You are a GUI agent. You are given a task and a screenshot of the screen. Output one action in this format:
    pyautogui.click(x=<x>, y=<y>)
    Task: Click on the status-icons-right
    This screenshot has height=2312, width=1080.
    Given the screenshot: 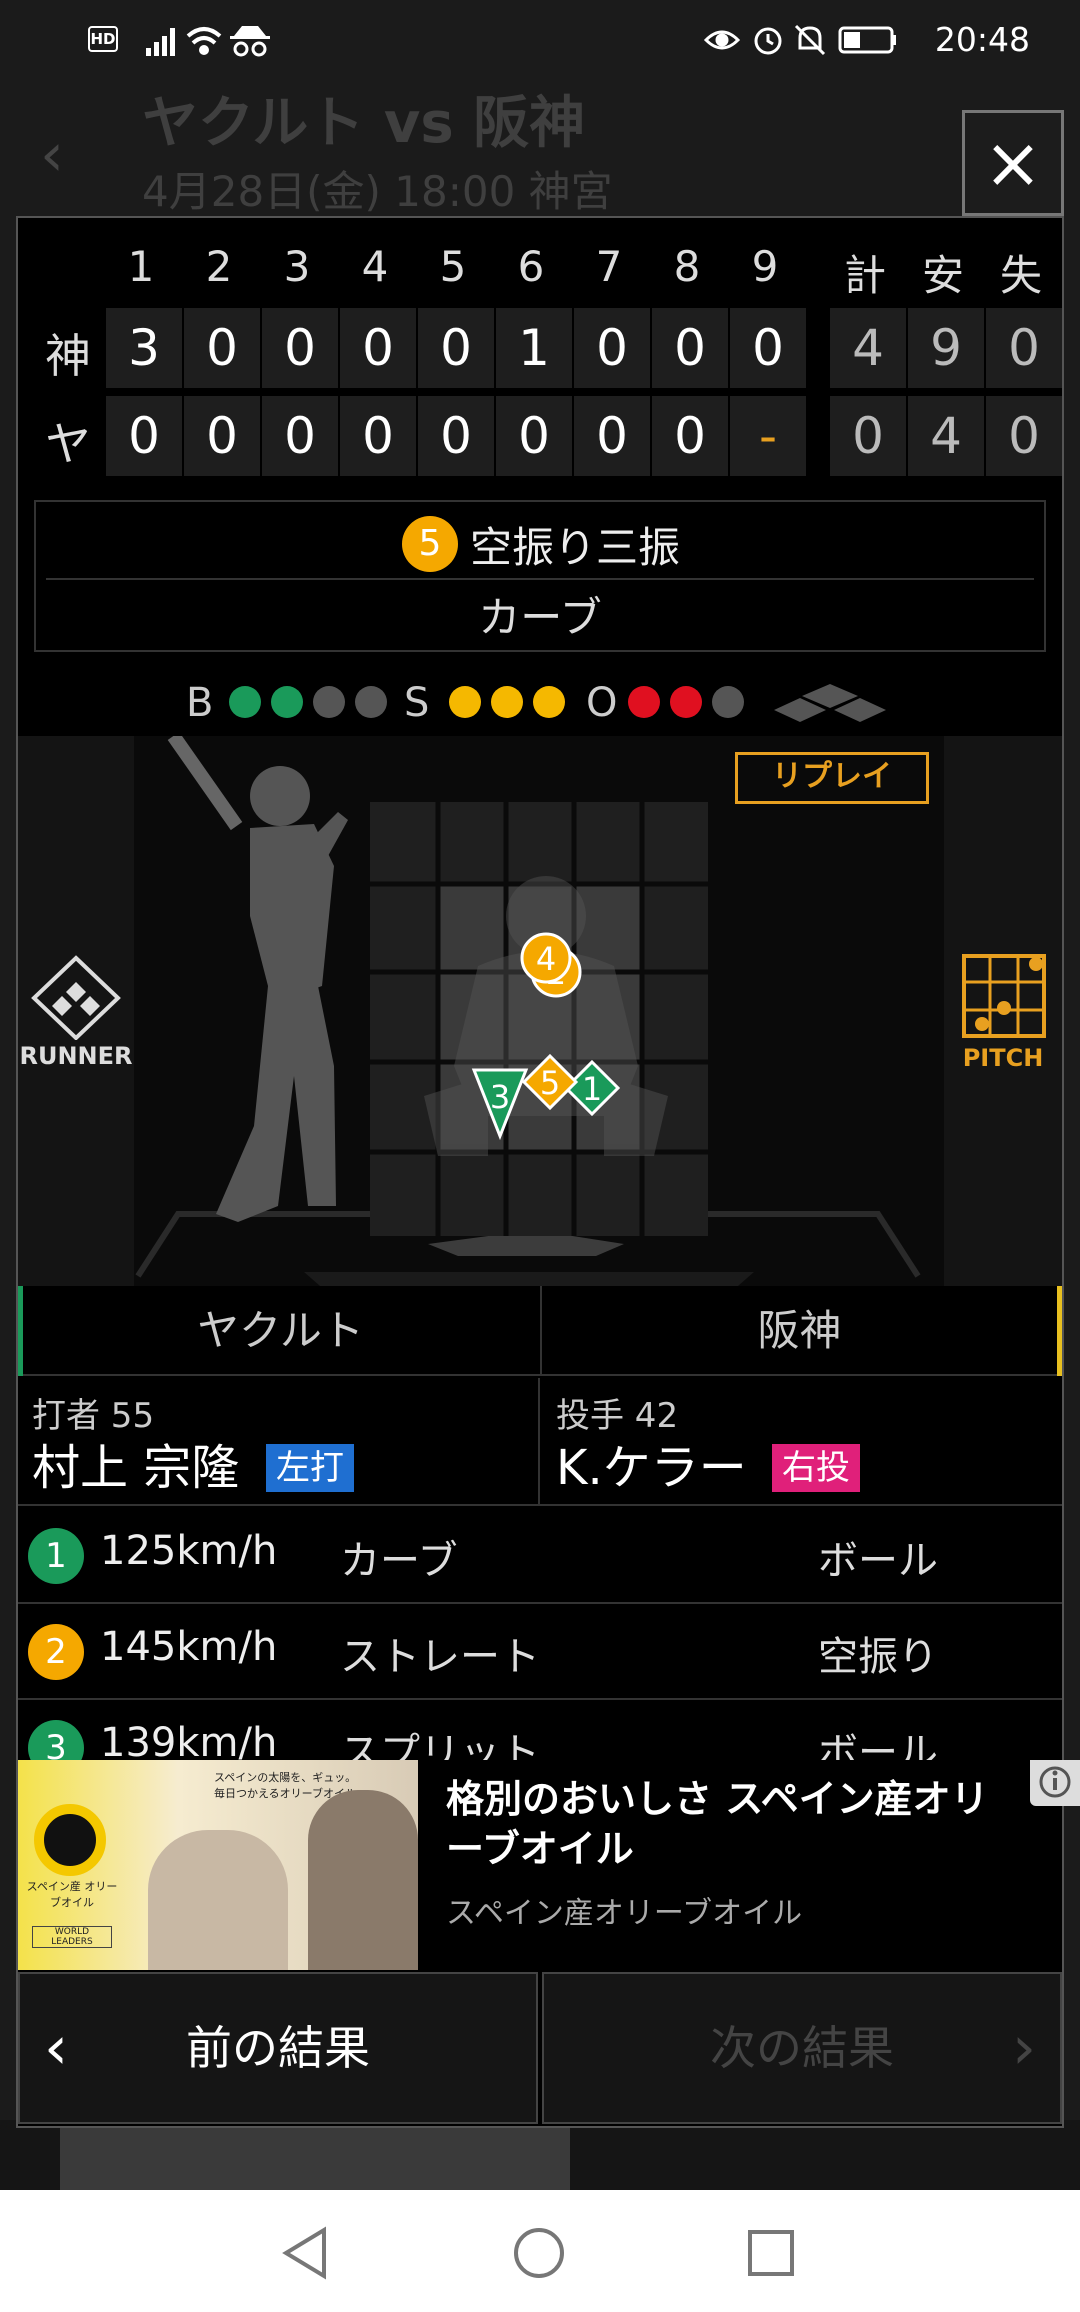 What is the action you would take?
    pyautogui.click(x=799, y=40)
    